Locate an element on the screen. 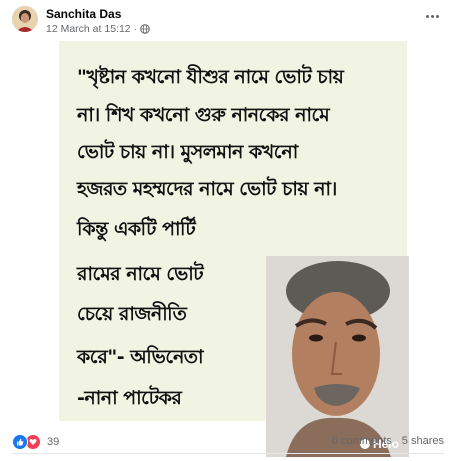 The width and height of the screenshot is (455, 461). quote-line: "খৃষ্টান কখনো যীশুর নামে ভোট চায় is located at coordinates (210, 77).